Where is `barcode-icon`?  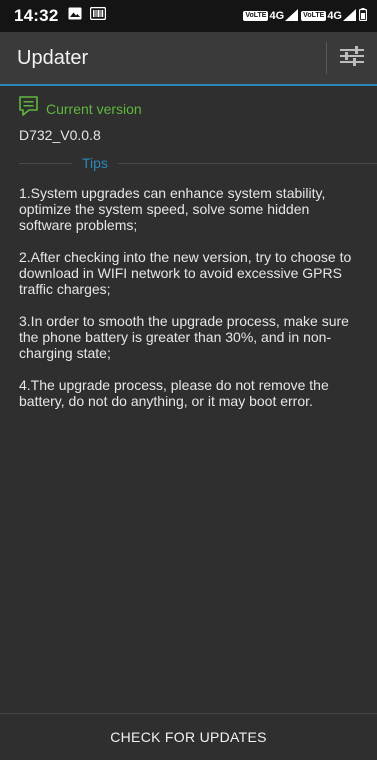 barcode-icon is located at coordinates (98, 15).